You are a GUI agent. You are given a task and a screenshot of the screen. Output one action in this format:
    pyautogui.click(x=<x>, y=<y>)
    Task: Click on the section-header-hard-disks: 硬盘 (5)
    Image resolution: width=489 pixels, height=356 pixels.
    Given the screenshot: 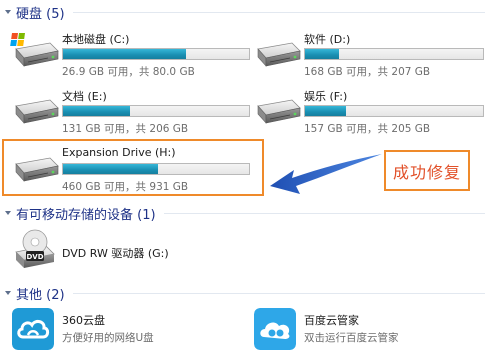 What is the action you would take?
    pyautogui.click(x=244, y=12)
    